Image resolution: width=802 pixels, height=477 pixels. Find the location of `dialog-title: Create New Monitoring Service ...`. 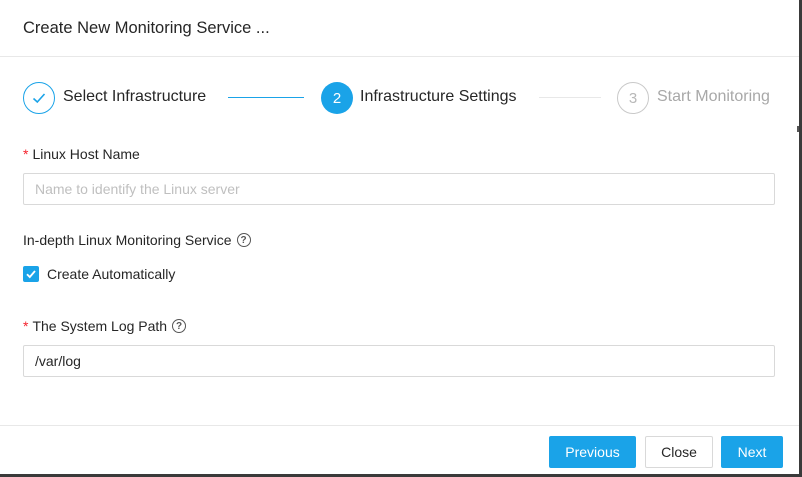

dialog-title: Create New Monitoring Service ... is located at coordinates (146, 28).